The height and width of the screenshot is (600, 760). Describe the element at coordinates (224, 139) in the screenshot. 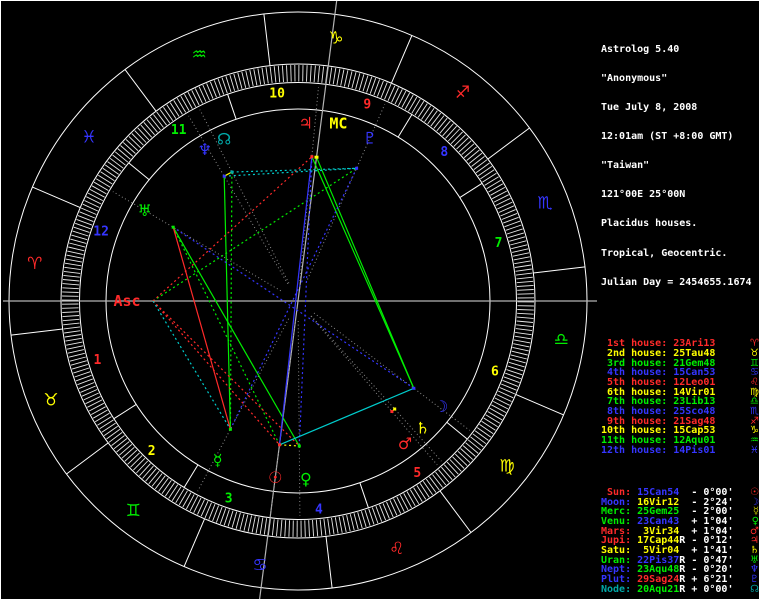

I see `planet-glyph: ☊` at that location.